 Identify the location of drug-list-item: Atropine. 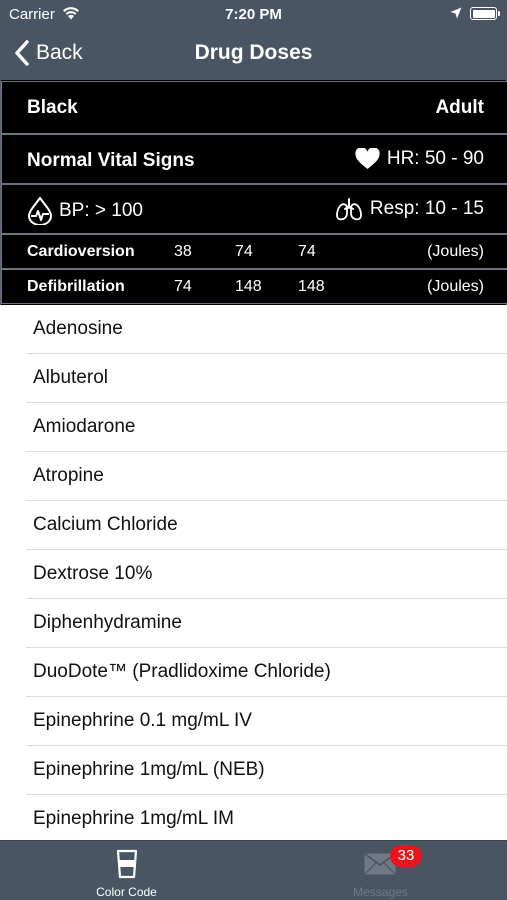
(266, 476).